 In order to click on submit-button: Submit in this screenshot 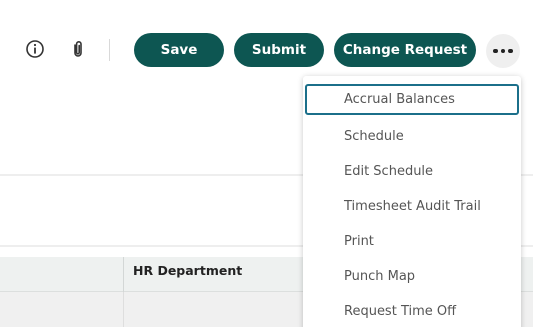, I will do `click(279, 50)`.